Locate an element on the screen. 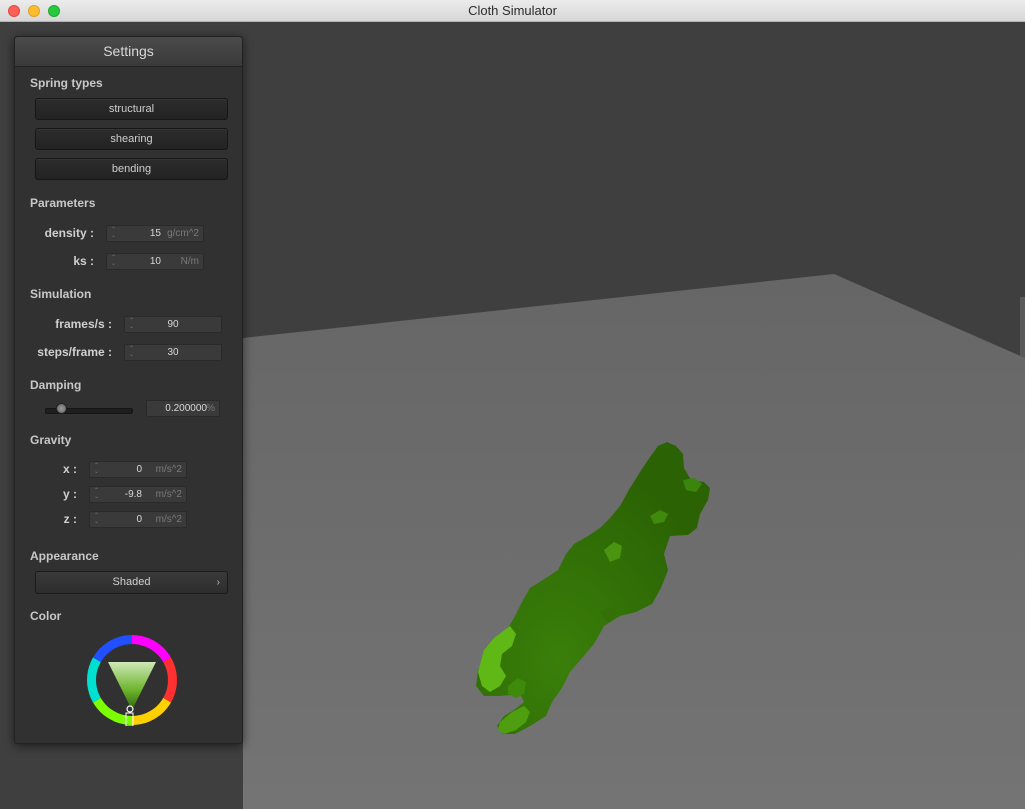 This screenshot has width=1025, height=809. steps-field: ⌃ ⌄ 30 is located at coordinates (173, 352).